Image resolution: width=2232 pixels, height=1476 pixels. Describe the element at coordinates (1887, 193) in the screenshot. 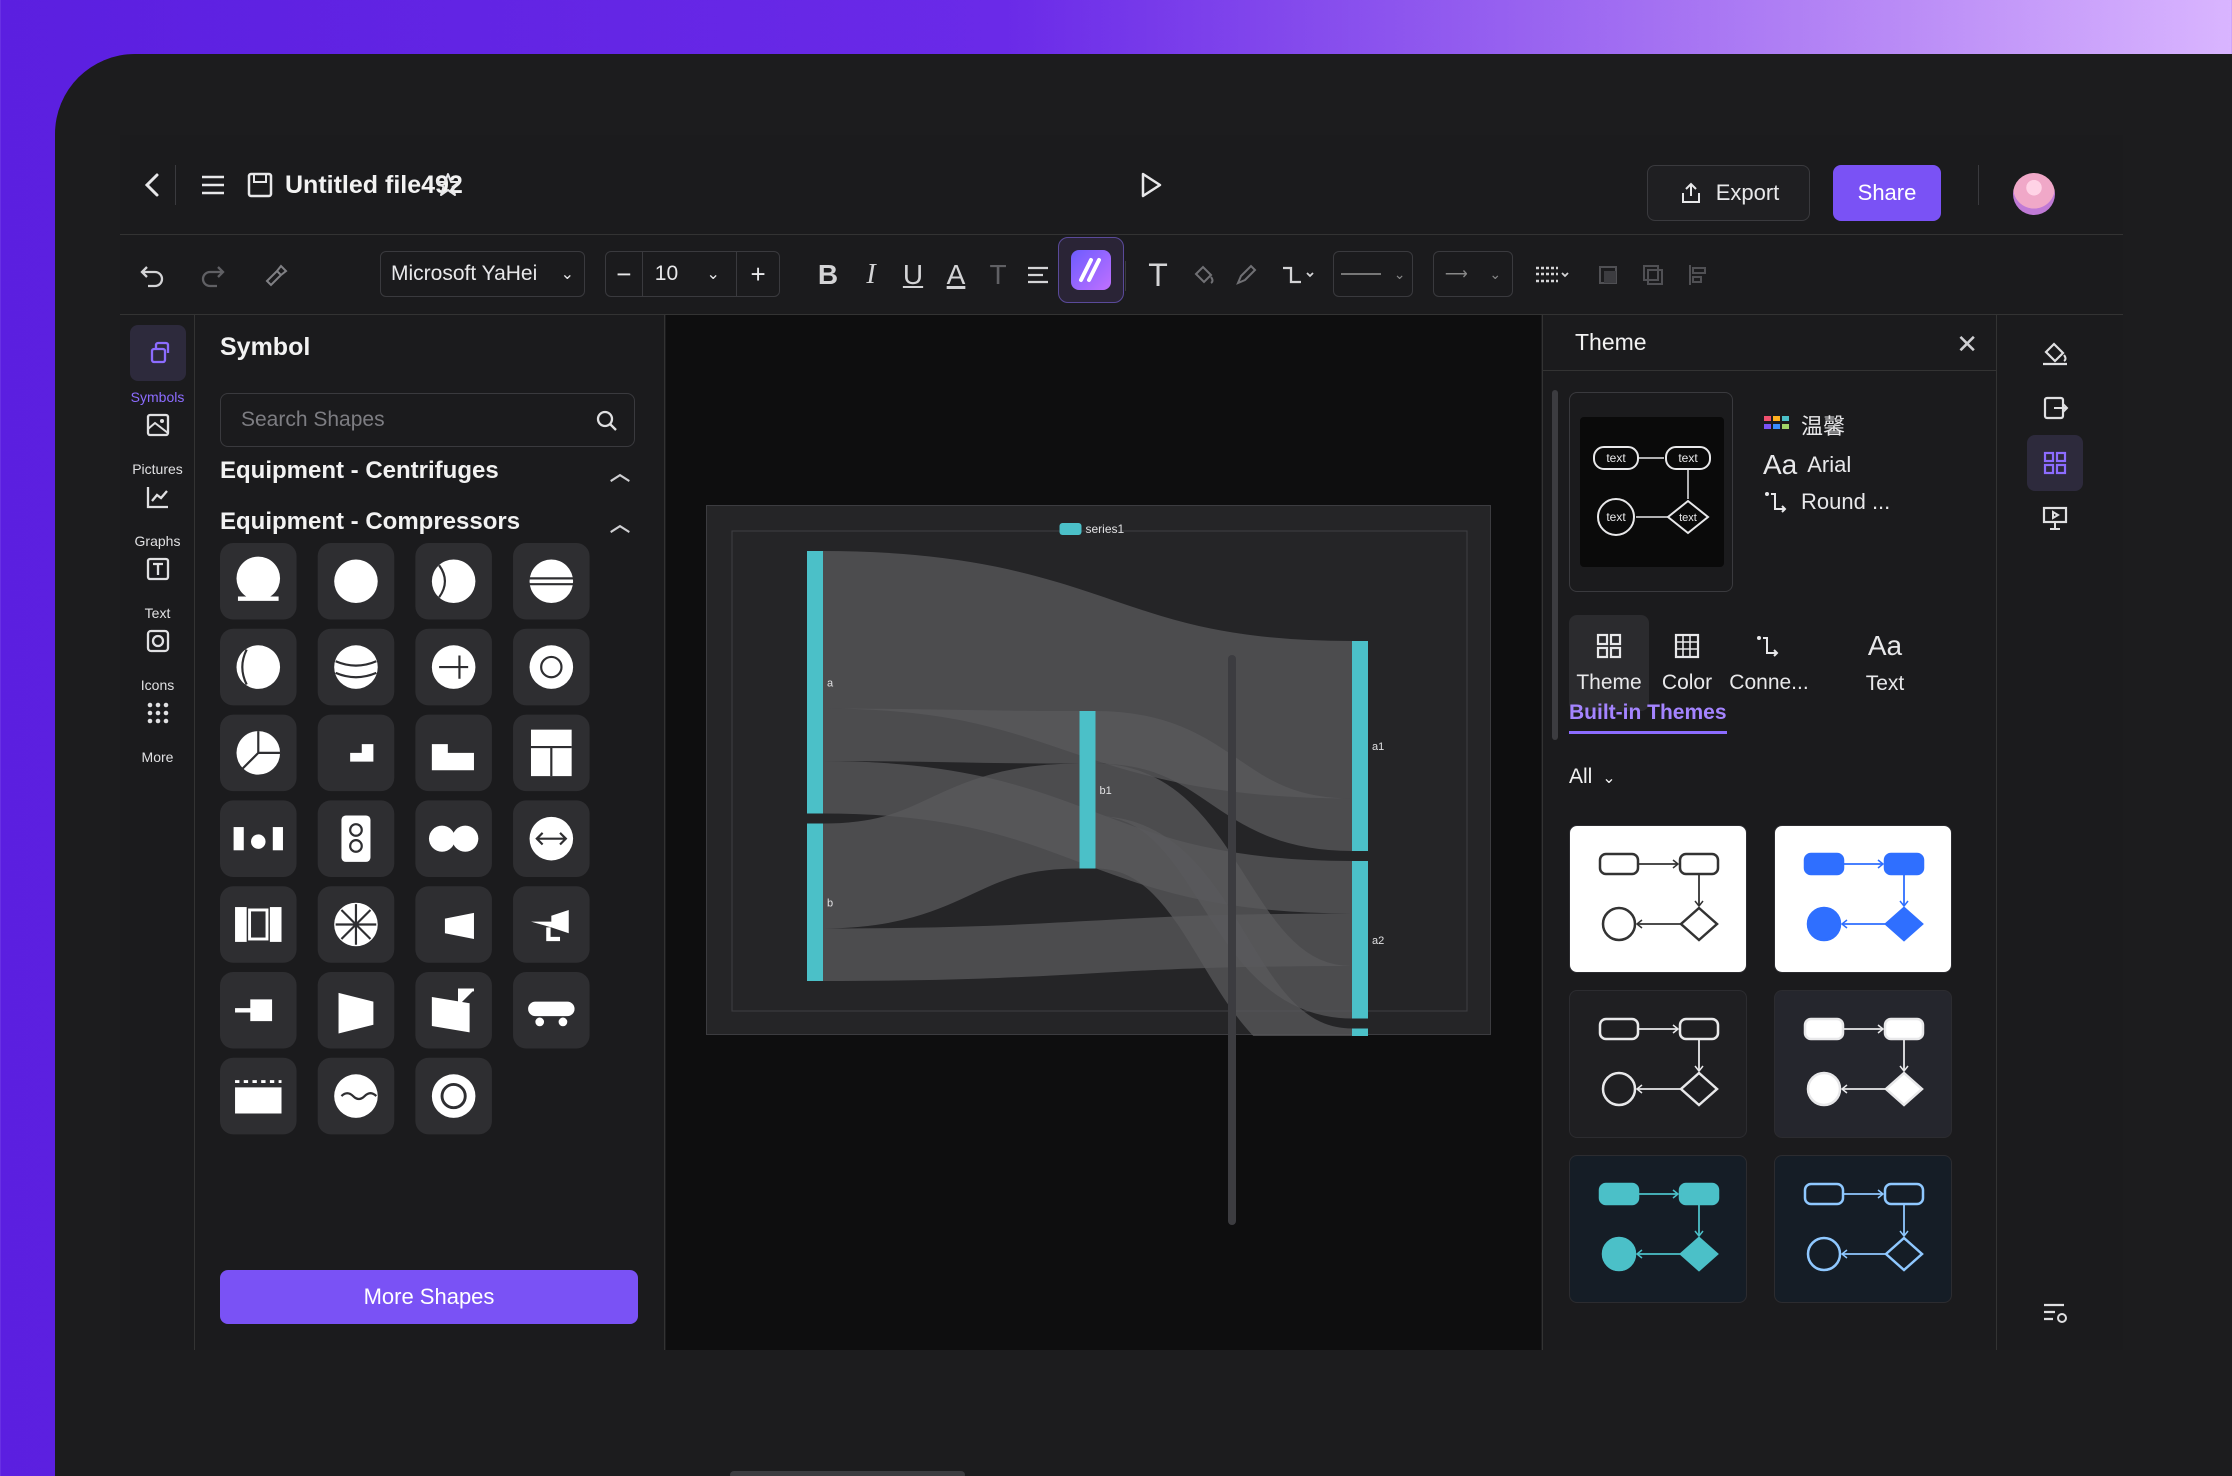

I see `share-button: Share` at that location.